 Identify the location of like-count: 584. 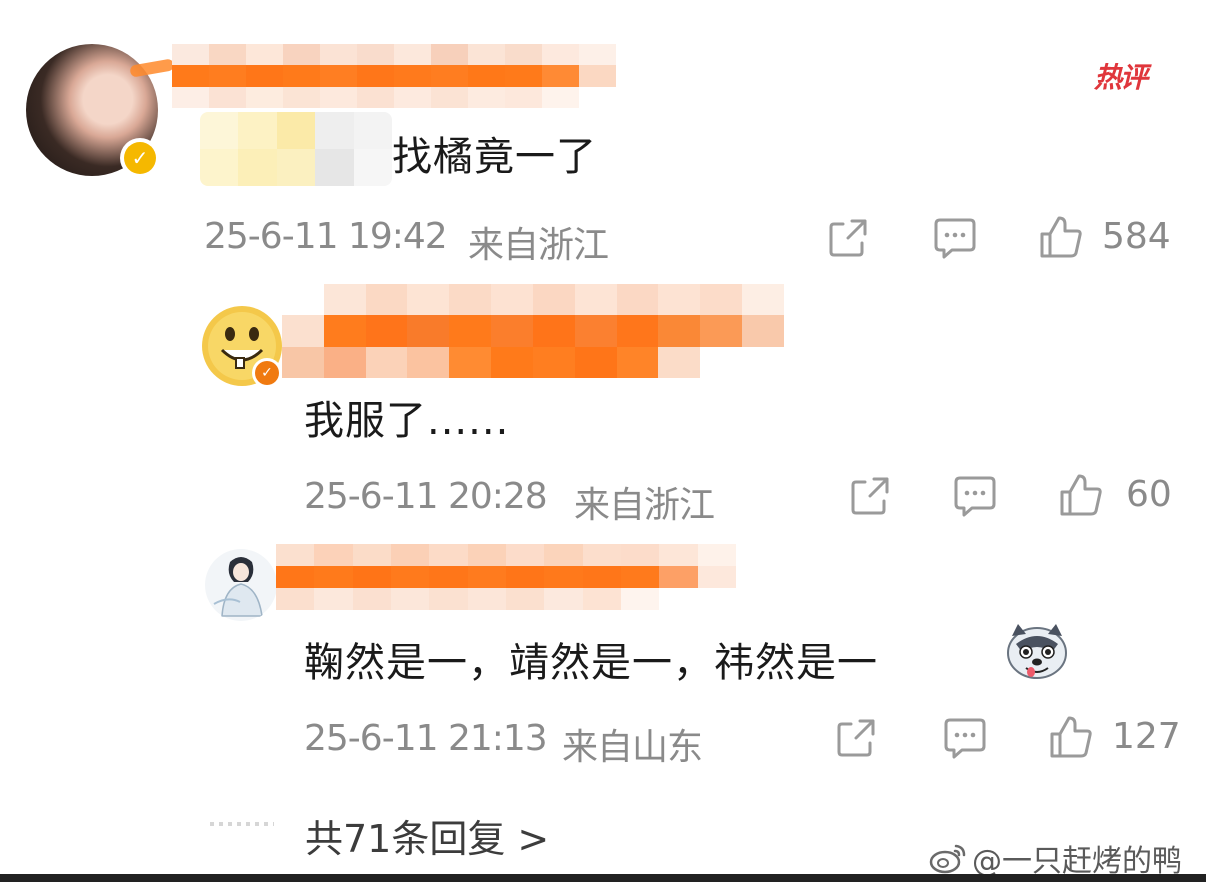
(1136, 236).